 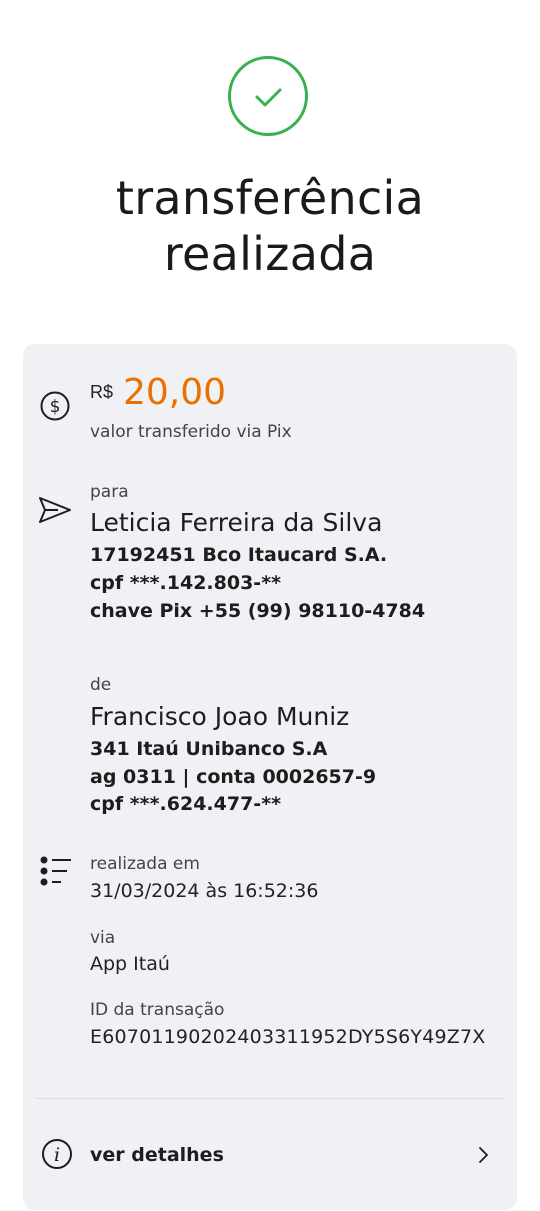 What do you see at coordinates (270, 254) in the screenshot?
I see `title-line-2: realizada` at bounding box center [270, 254].